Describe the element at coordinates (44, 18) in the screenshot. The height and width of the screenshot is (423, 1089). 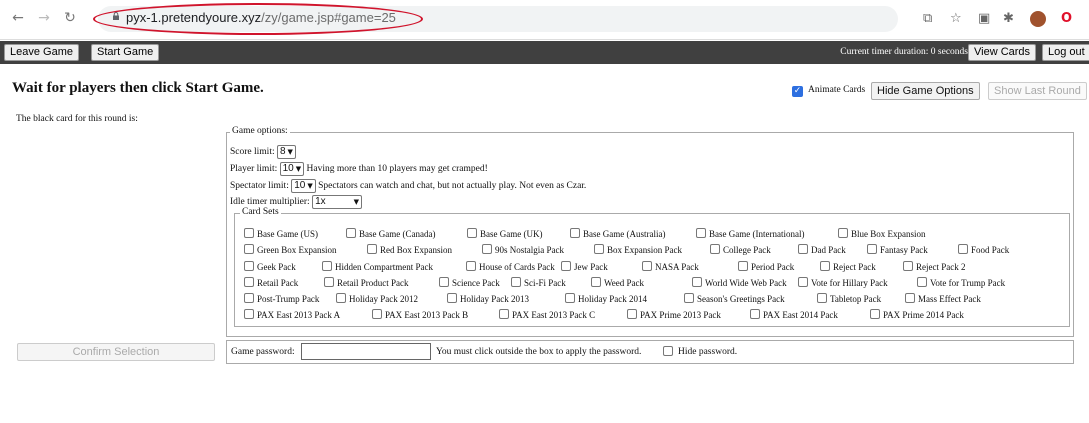
I see `forward-icon: →` at that location.